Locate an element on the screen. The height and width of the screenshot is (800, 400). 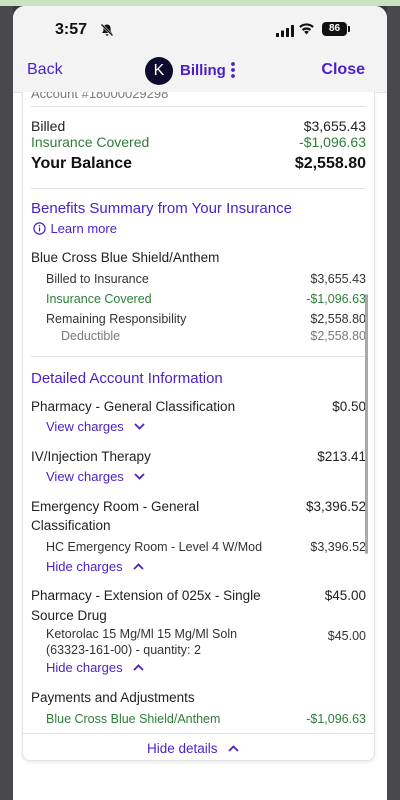
scrollbar is located at coordinates (366, 424).